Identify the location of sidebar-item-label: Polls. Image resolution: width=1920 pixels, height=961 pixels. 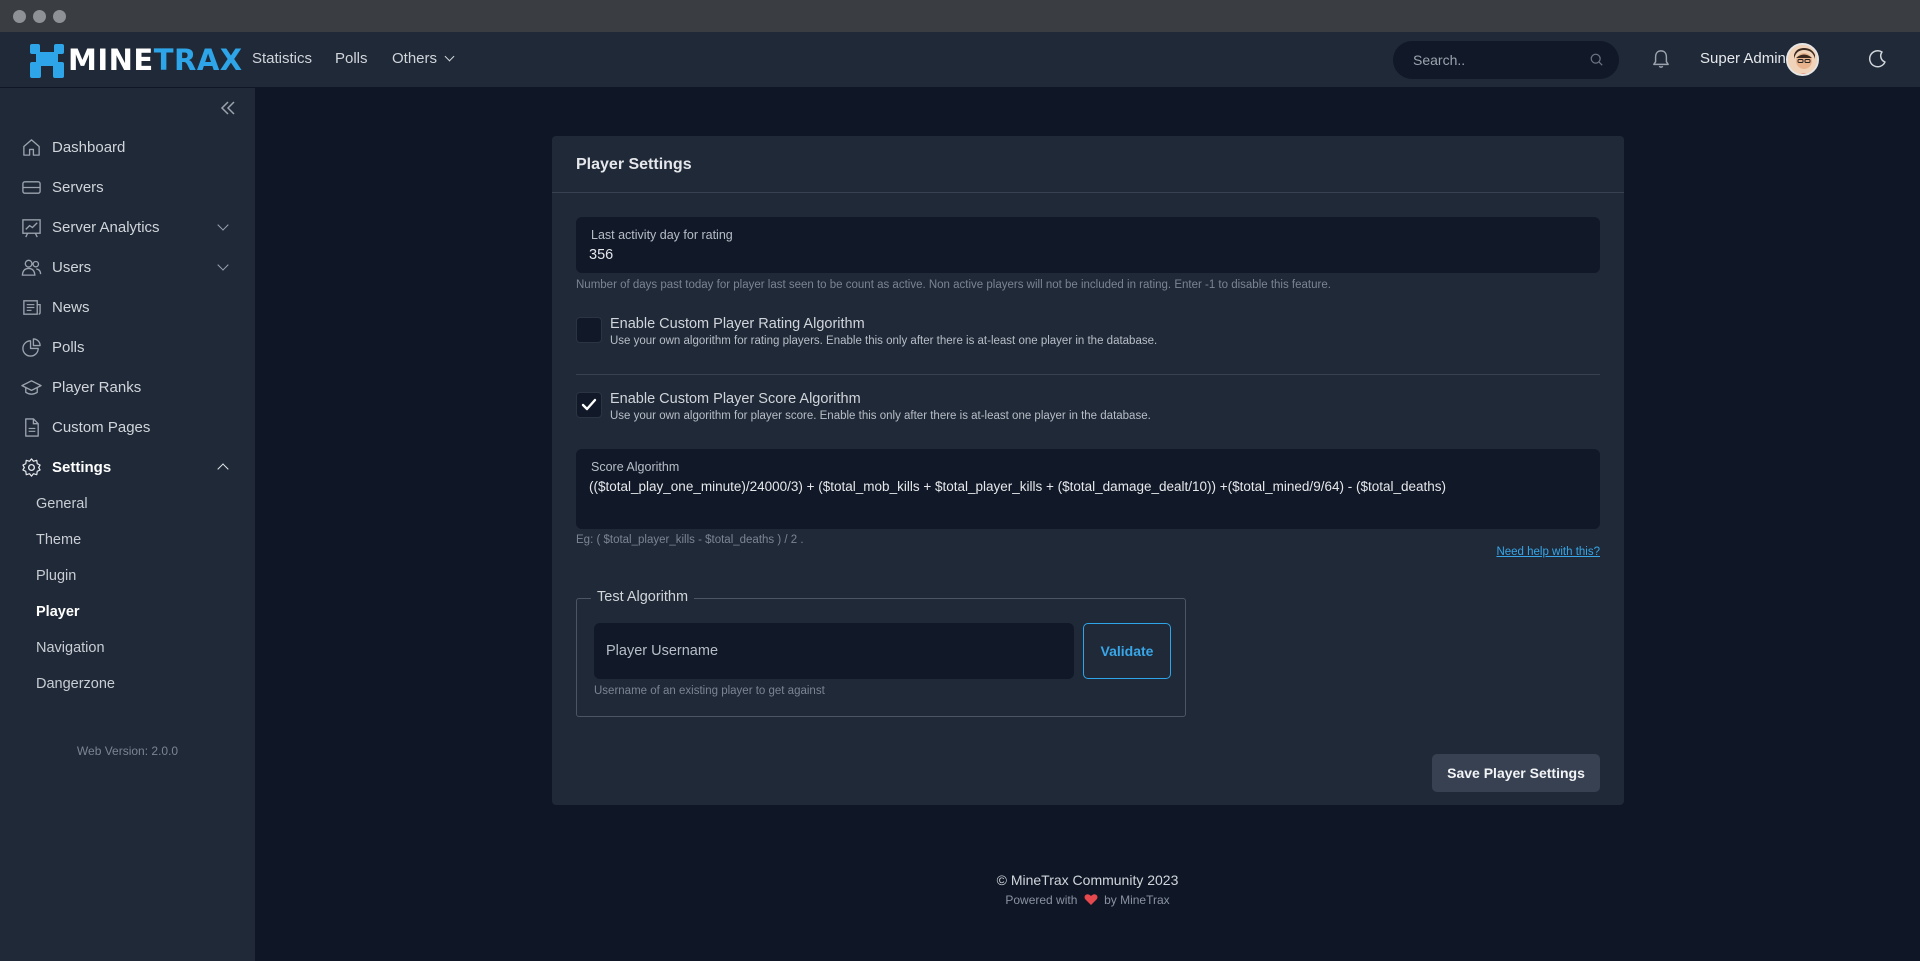
(68, 347).